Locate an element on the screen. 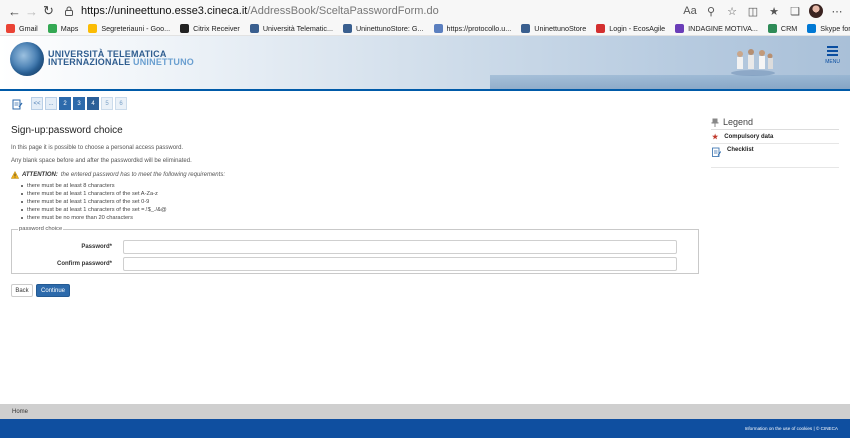 This screenshot has height=438, width=850. header-sea-image is located at coordinates (670, 82).